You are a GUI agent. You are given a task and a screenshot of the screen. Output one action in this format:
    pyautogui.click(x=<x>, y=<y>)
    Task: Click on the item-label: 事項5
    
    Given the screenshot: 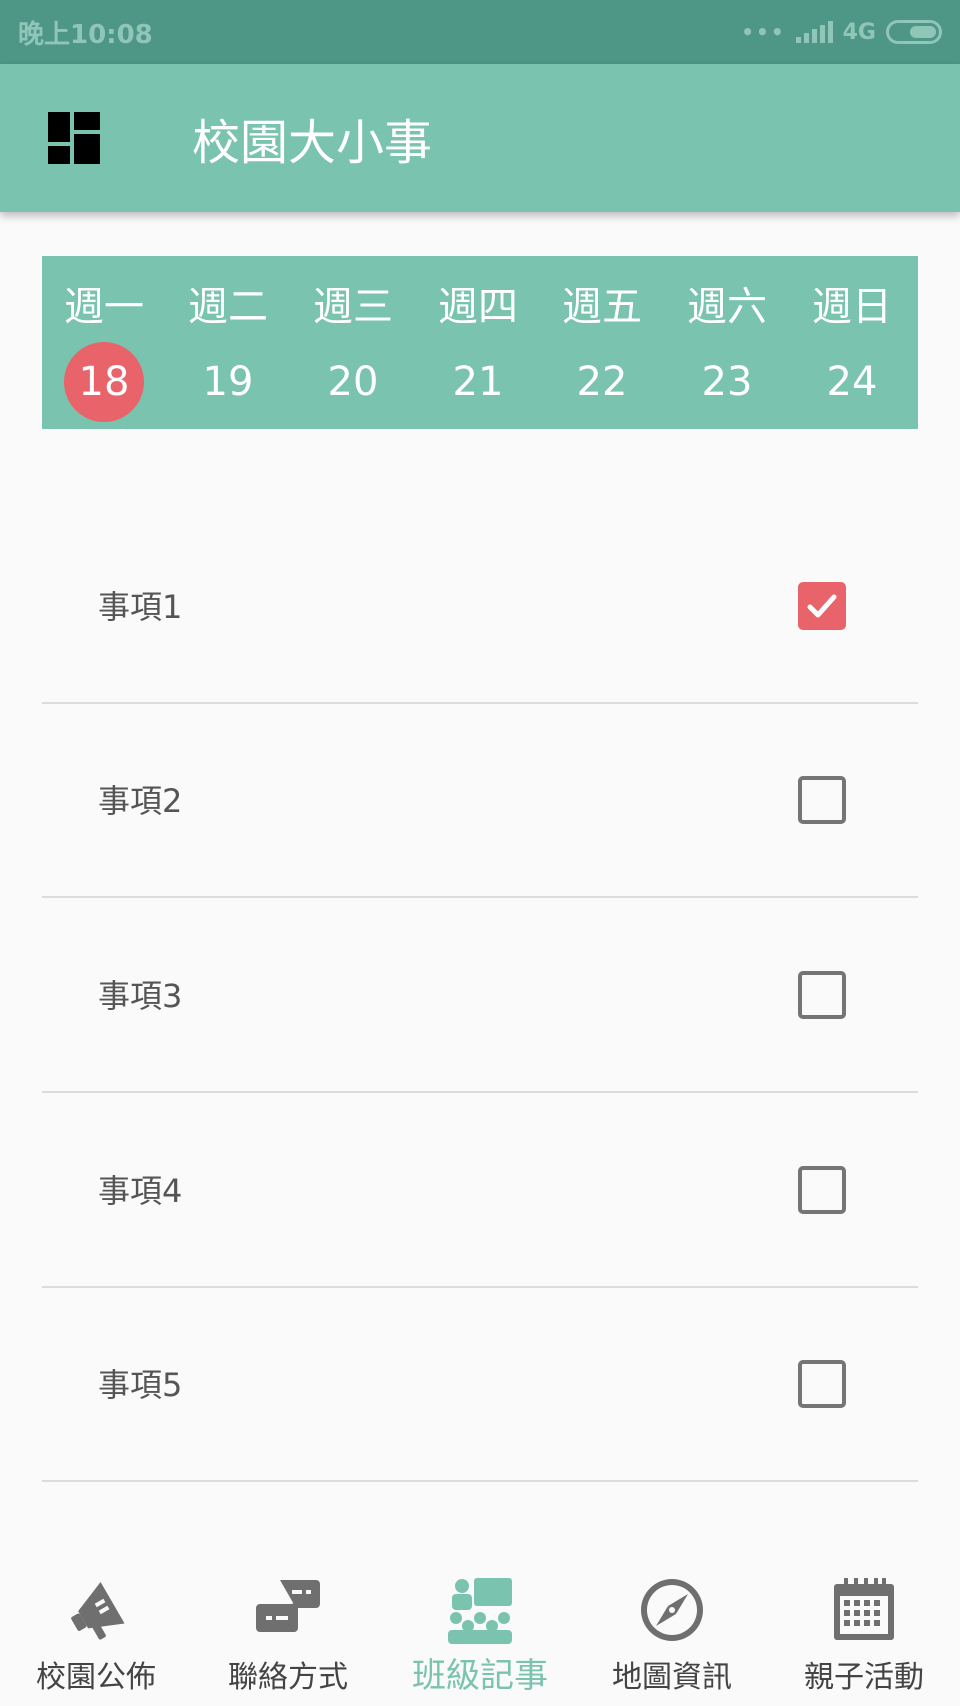 What is the action you would take?
    pyautogui.click(x=140, y=1385)
    